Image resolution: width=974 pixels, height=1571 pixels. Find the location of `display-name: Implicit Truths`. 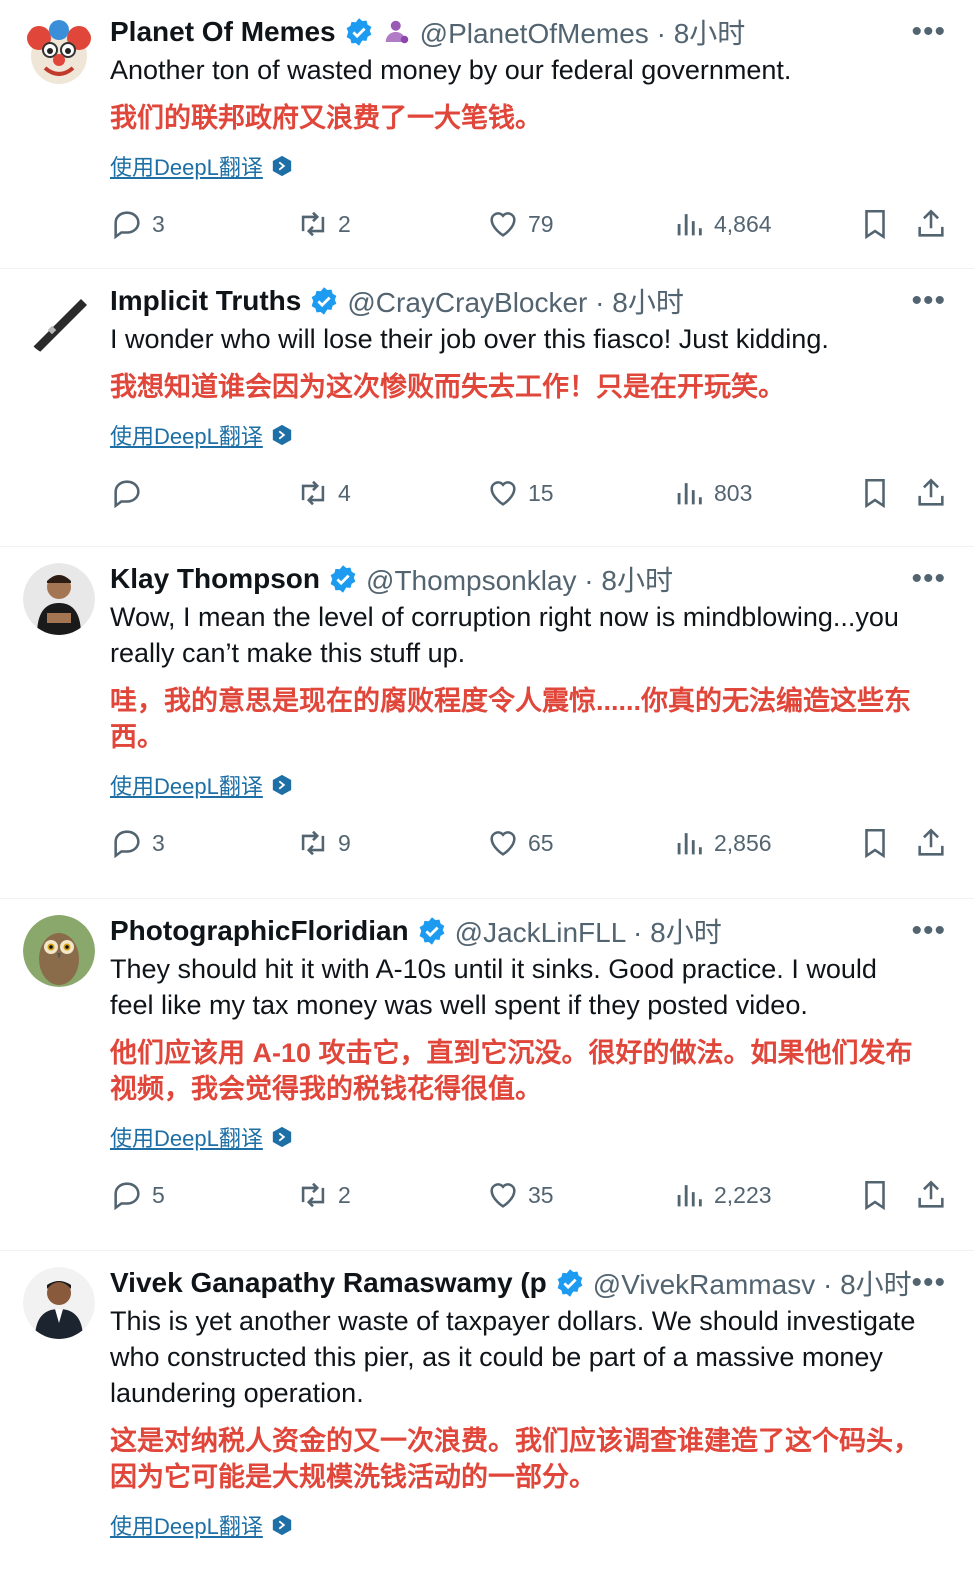

display-name: Implicit Truths is located at coordinates (205, 301).